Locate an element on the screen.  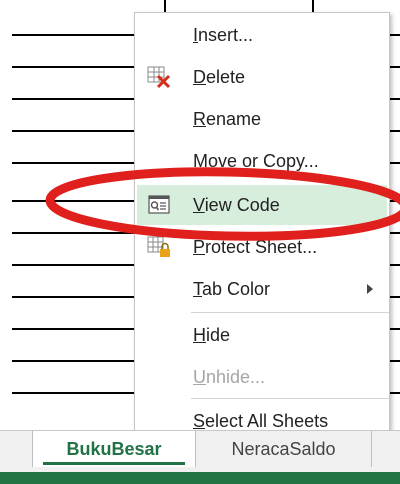
protect-sheet-icon is located at coordinates (159, 247).